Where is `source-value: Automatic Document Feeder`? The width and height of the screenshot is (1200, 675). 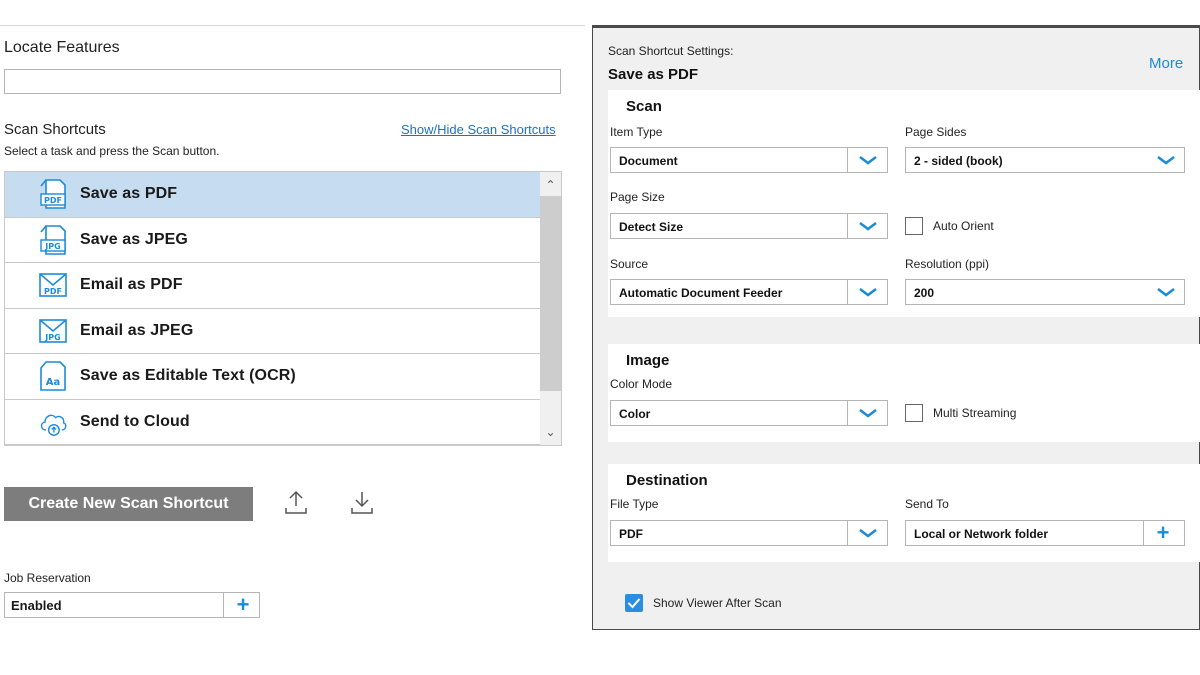
source-value: Automatic Document Feeder is located at coordinates (701, 293).